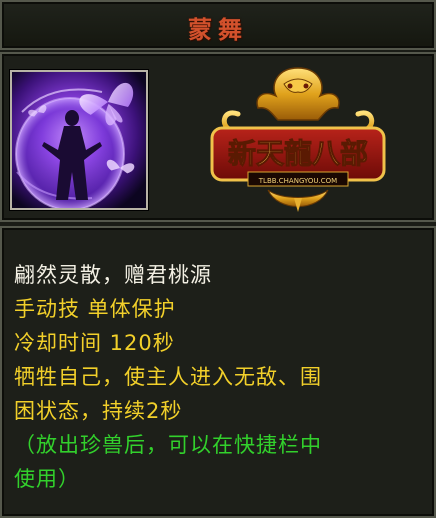 Image resolution: width=436 pixels, height=518 pixels. I want to click on title-bar: 蒙舞, so click(218, 25).